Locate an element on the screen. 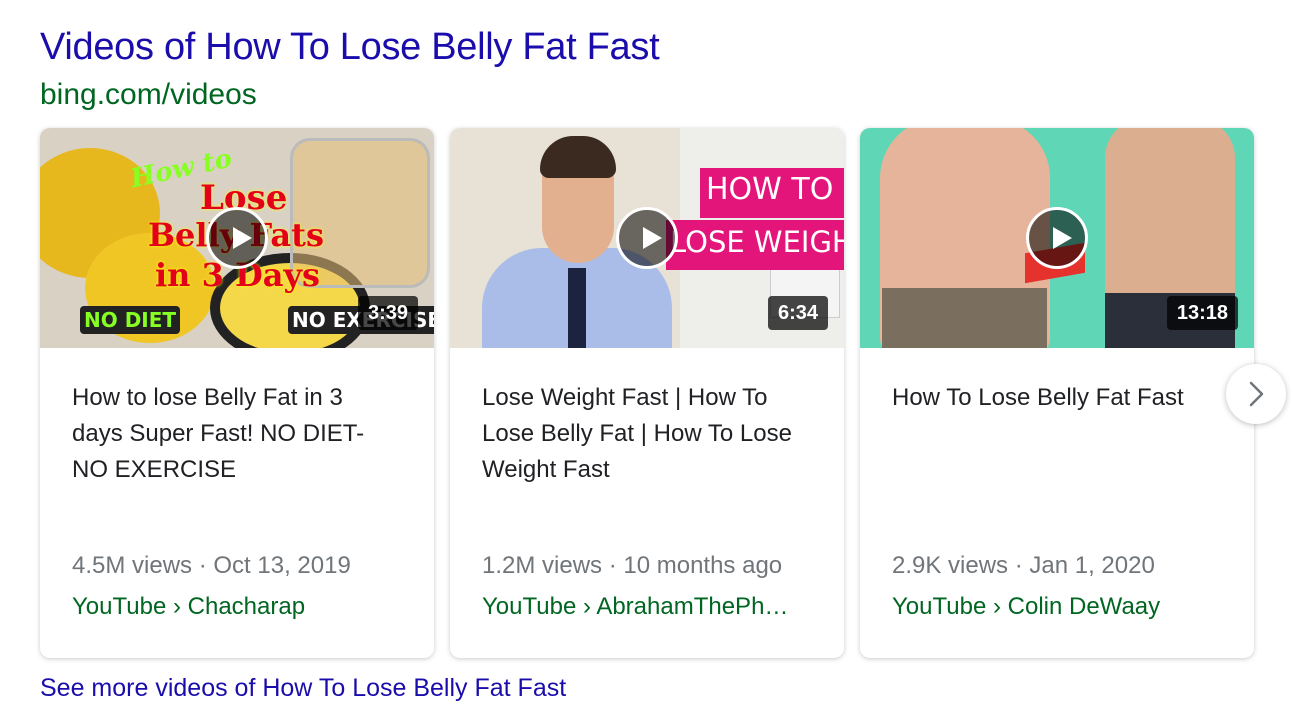 The image size is (1296, 724). video-channel: YouTube › Chacharap is located at coordinates (237, 607).